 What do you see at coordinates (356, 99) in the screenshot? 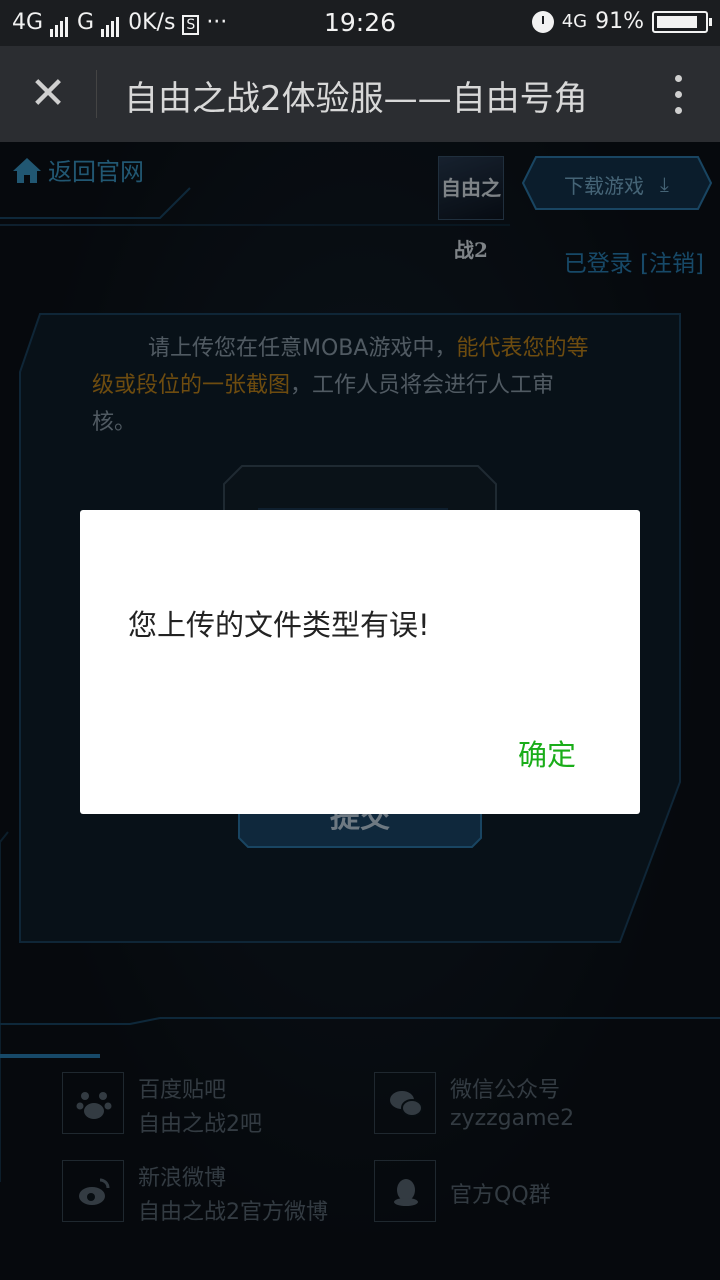
I see `page-title: 自由之战2体验服——自由号角` at bounding box center [356, 99].